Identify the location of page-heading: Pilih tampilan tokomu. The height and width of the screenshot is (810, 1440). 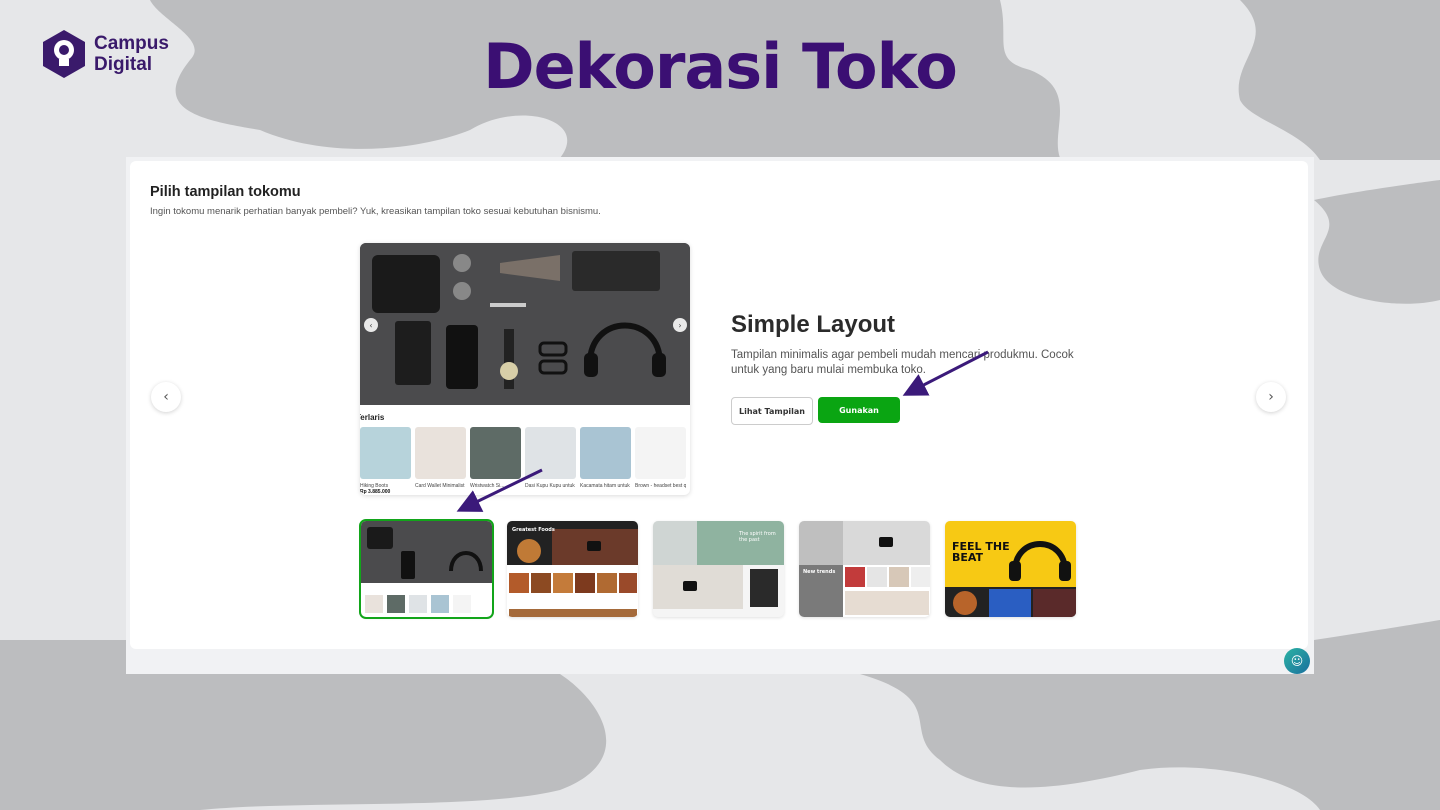
(225, 192).